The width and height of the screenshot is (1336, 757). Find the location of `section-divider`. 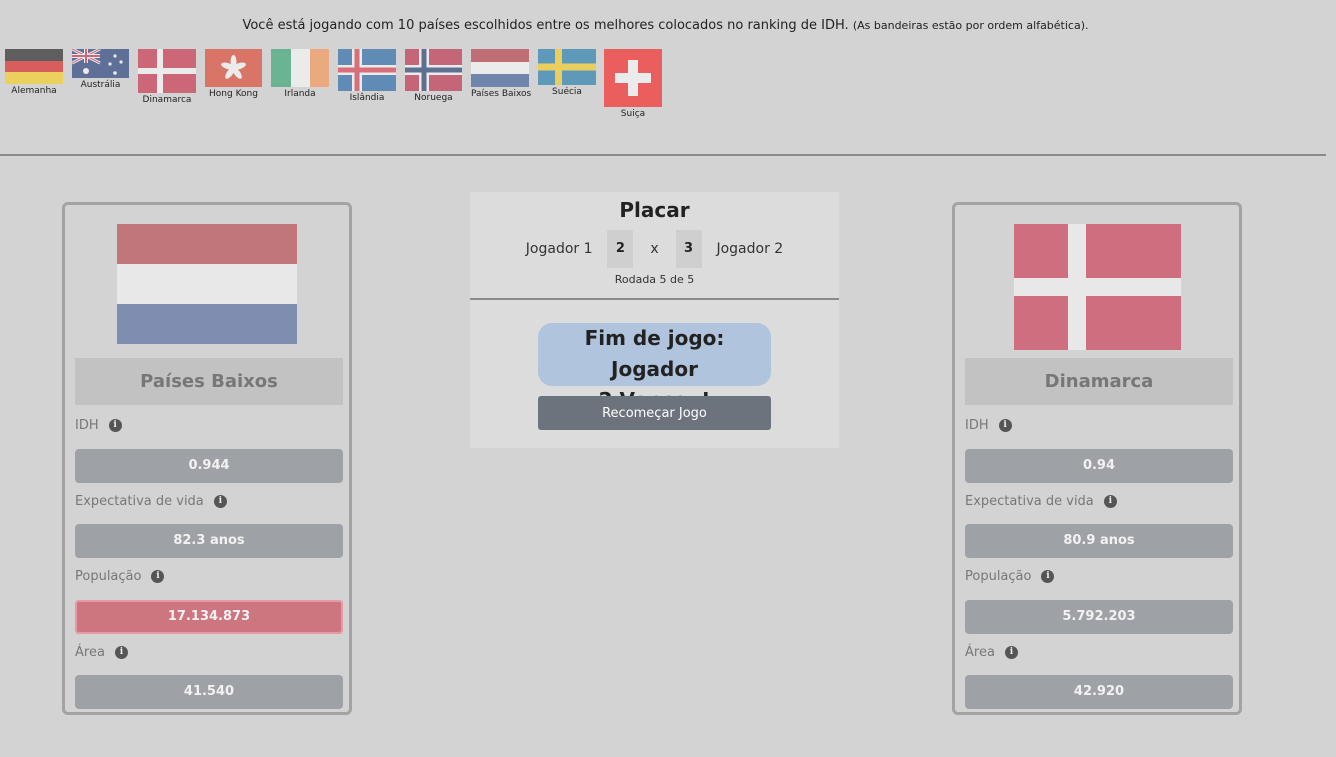

section-divider is located at coordinates (663, 155).